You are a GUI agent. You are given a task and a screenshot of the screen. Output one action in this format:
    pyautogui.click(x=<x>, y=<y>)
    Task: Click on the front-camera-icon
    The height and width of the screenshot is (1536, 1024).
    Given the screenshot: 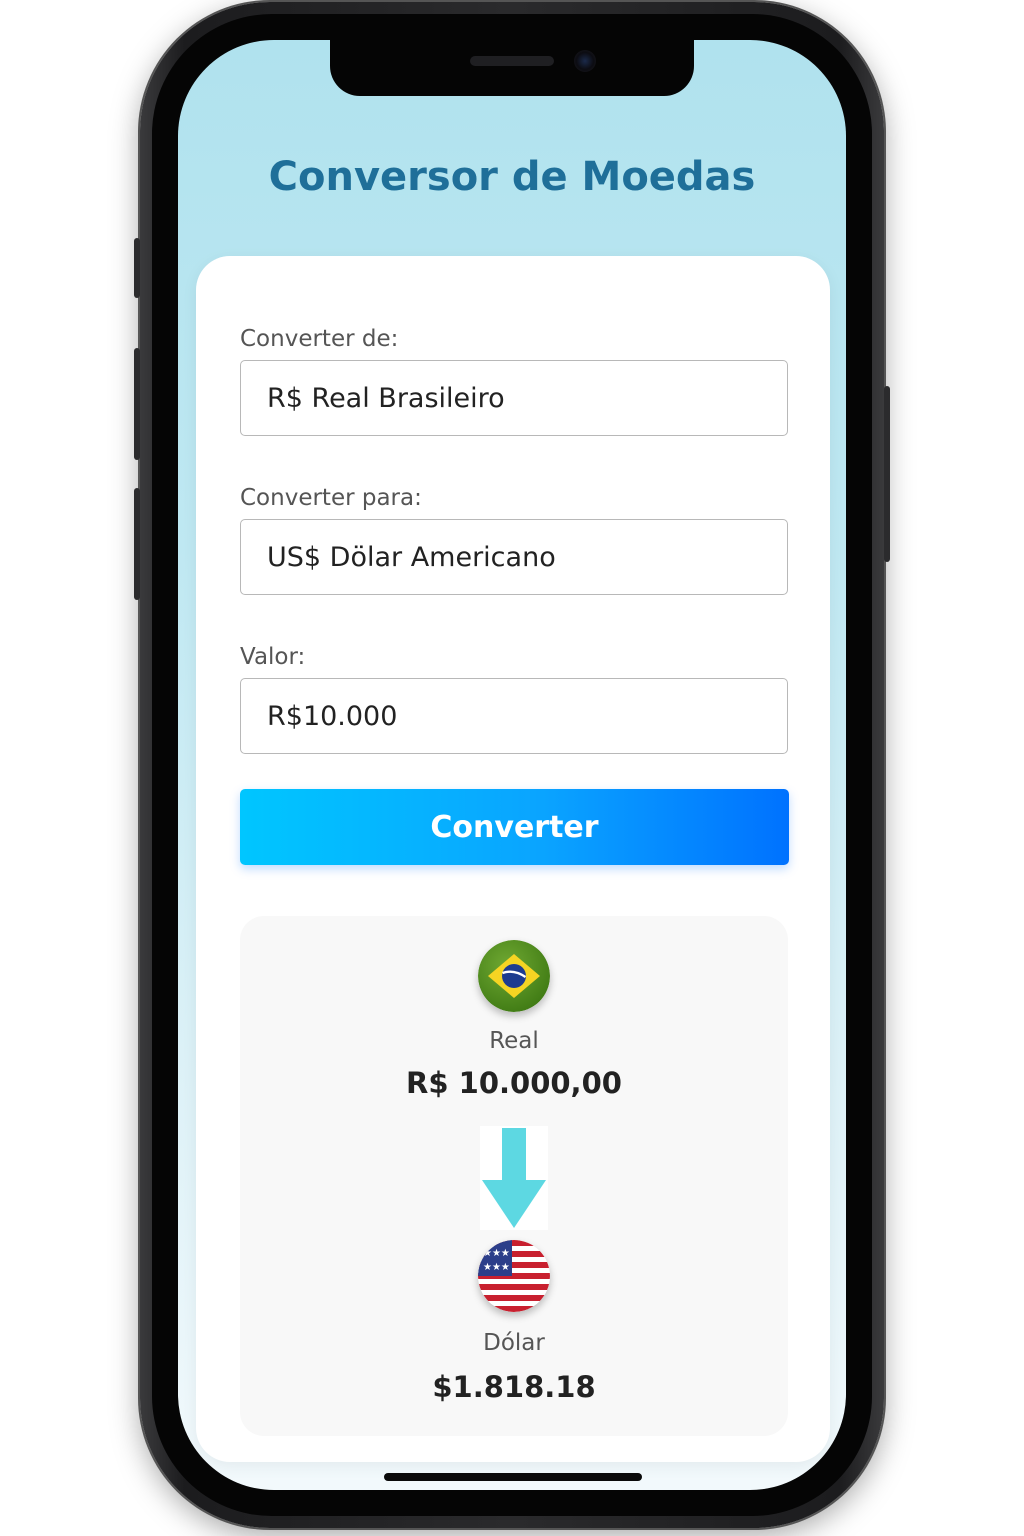 What is the action you would take?
    pyautogui.click(x=585, y=61)
    